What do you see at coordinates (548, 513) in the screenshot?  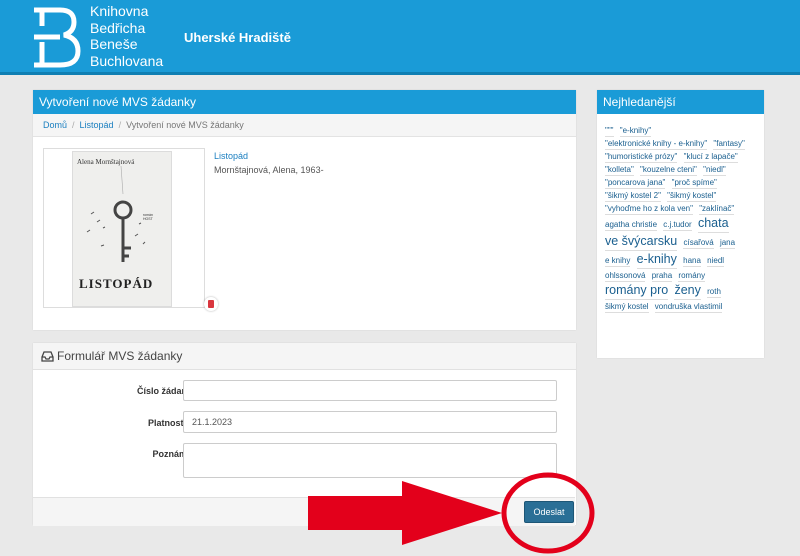 I see `red-circle-icon` at bounding box center [548, 513].